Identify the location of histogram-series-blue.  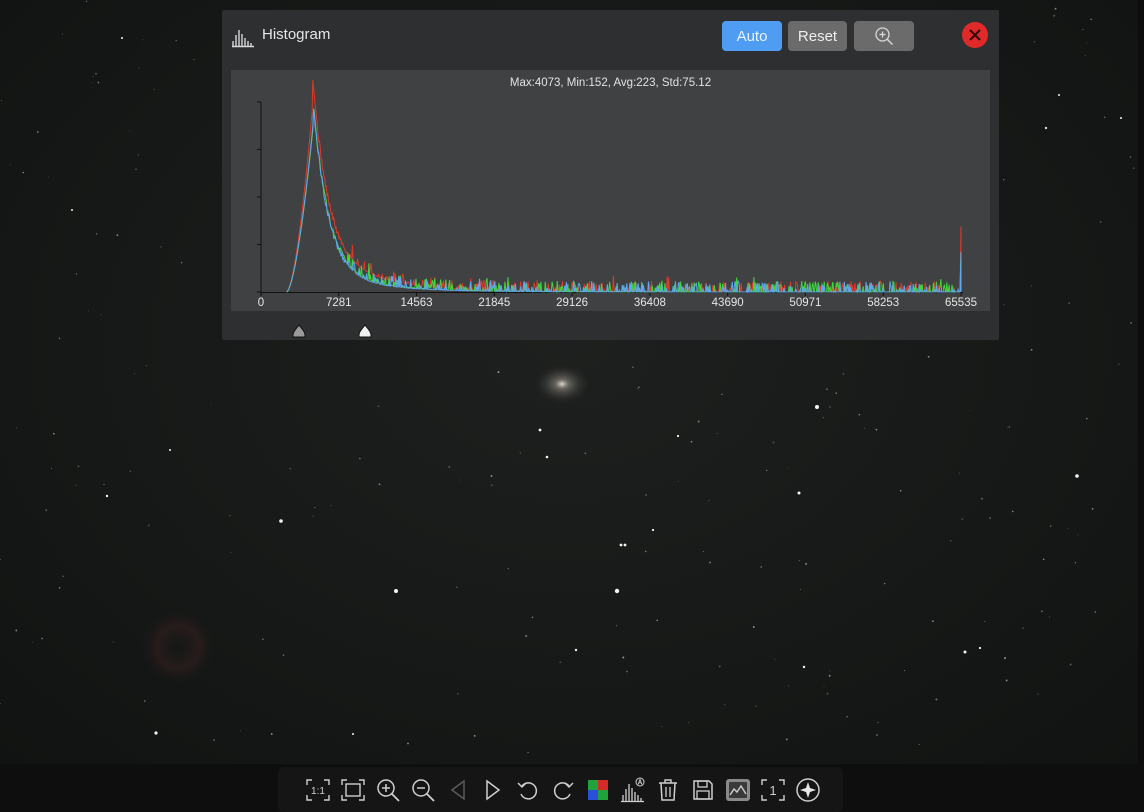
(624, 201).